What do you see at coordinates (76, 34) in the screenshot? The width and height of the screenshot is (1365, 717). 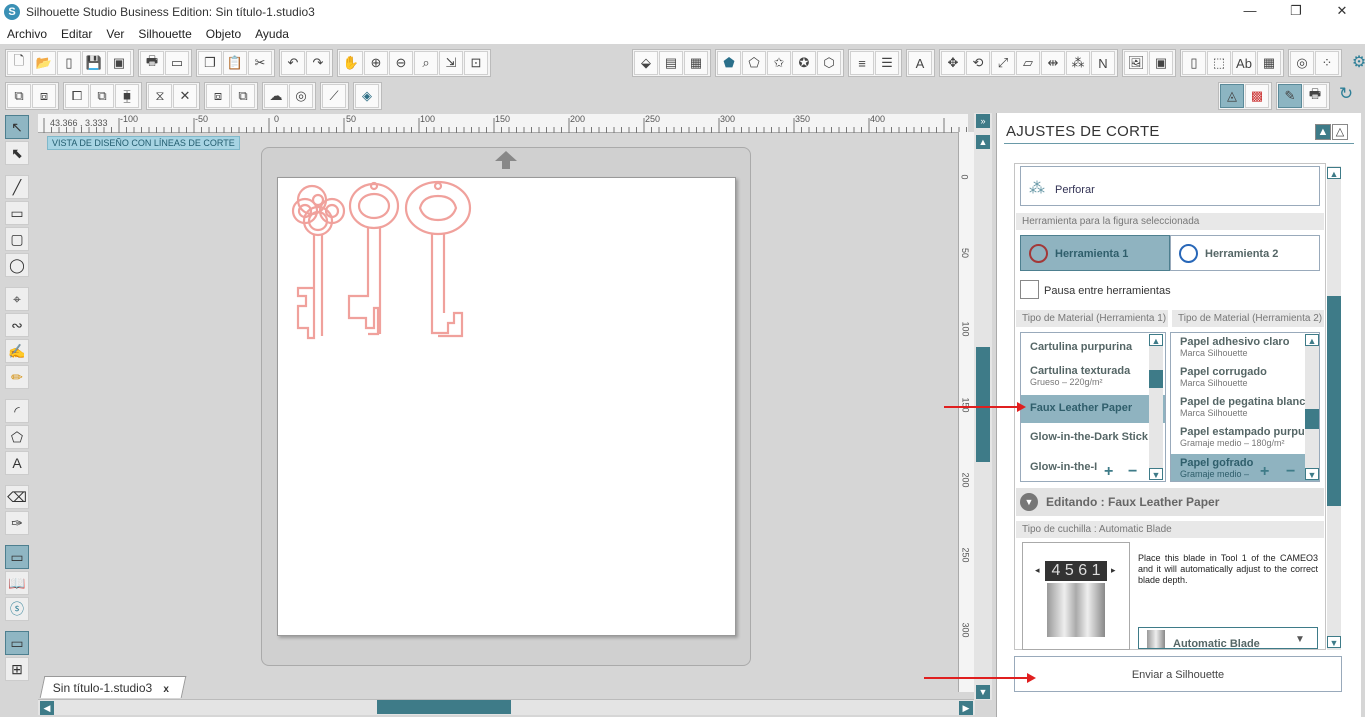 I see `menu-editar: Editar` at bounding box center [76, 34].